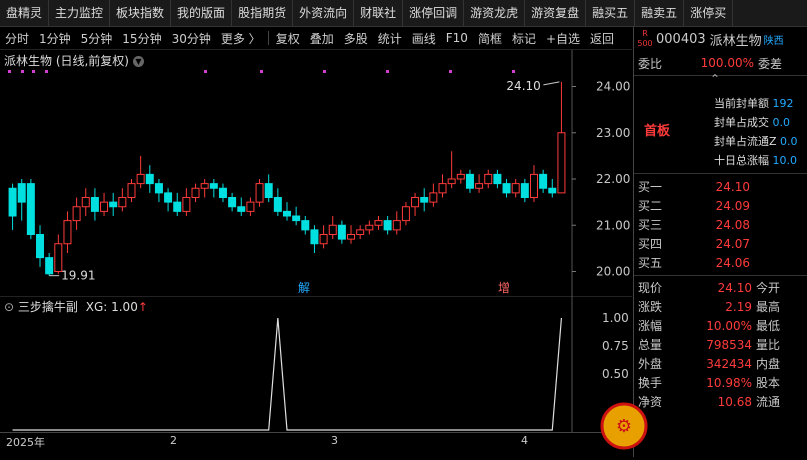 This screenshot has height=460, width=807. I want to click on high-label: 24.10, so click(523, 86).